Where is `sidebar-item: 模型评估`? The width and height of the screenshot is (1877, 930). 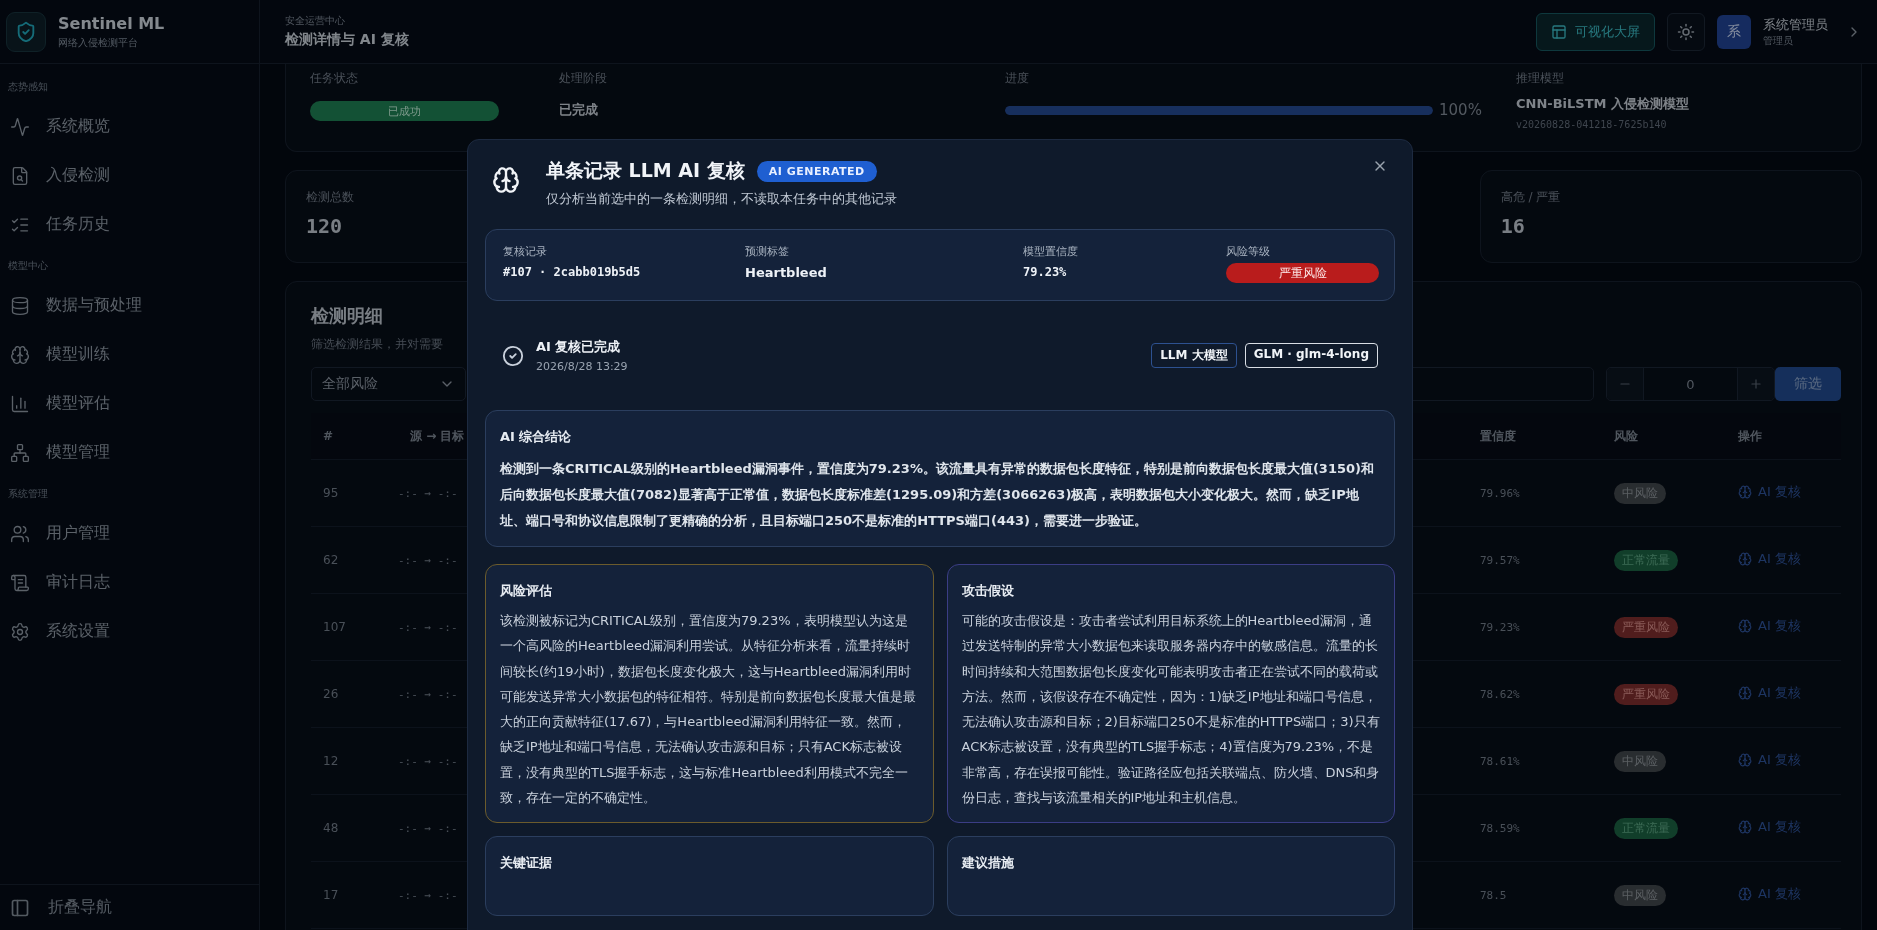 sidebar-item: 模型评估 is located at coordinates (129, 403).